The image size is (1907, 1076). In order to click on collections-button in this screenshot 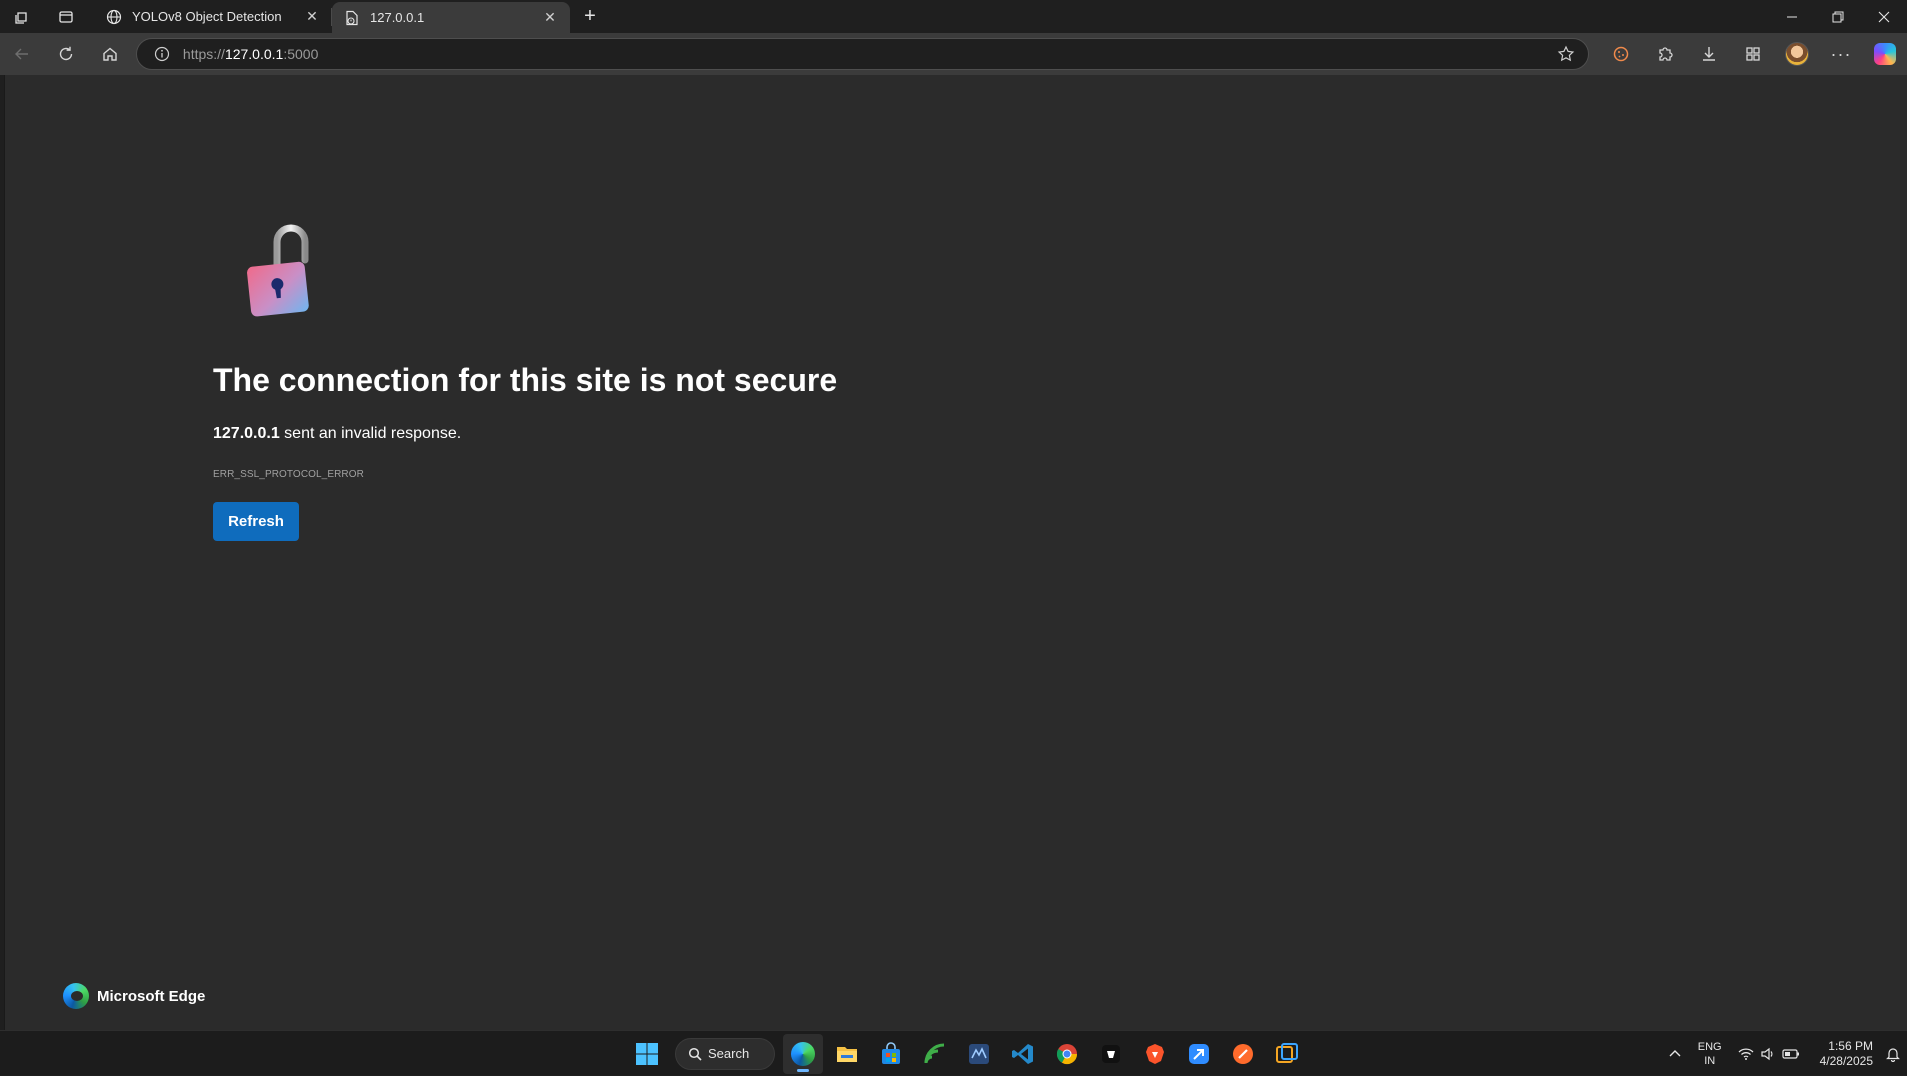, I will do `click(1753, 54)`.